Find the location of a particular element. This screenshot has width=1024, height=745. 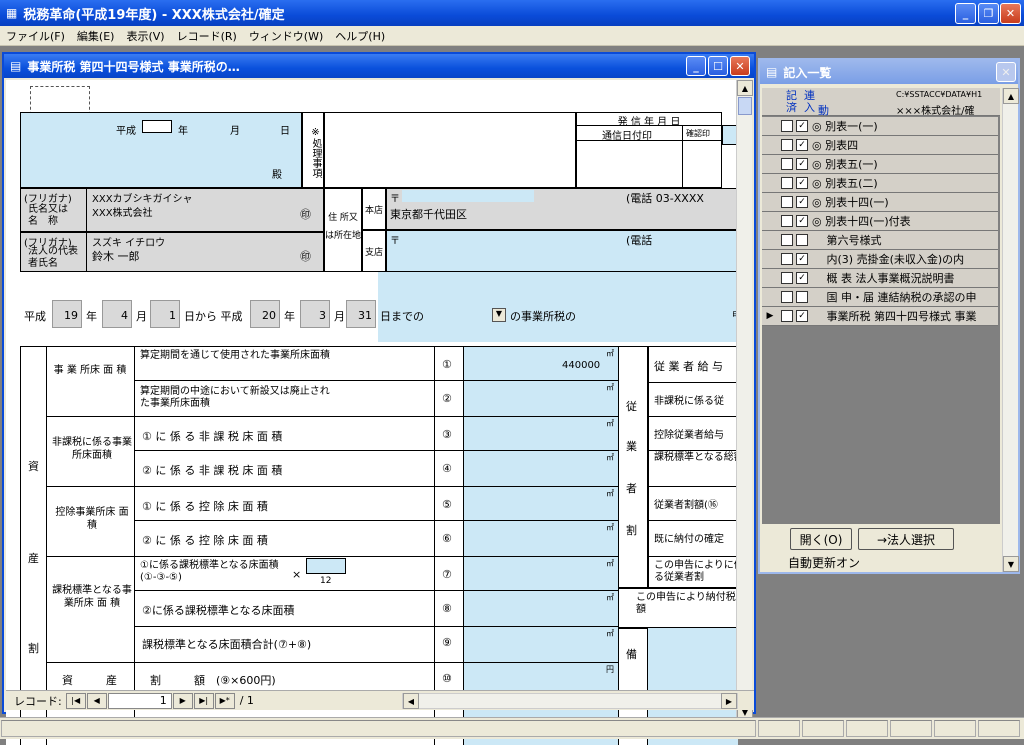

list-item: ✓ ◎ 別表五(二) is located at coordinates (880, 183).